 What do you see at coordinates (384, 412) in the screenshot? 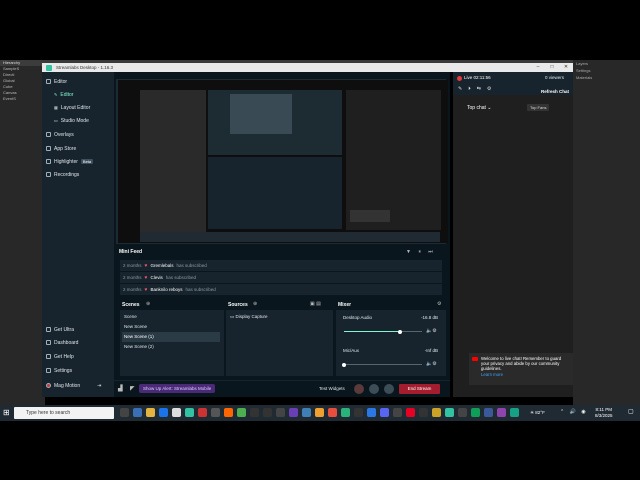
I see `discord-icon` at bounding box center [384, 412].